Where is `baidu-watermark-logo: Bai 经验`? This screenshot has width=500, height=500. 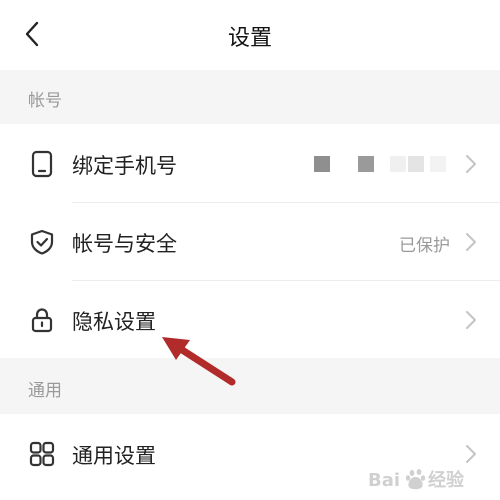
baidu-watermark-logo: Bai 经验 is located at coordinates (416, 480).